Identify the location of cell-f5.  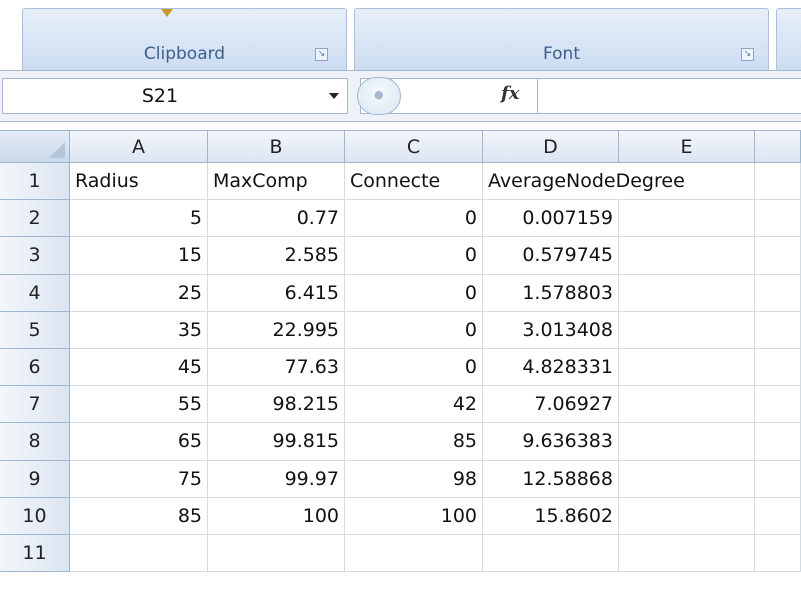
(778, 330).